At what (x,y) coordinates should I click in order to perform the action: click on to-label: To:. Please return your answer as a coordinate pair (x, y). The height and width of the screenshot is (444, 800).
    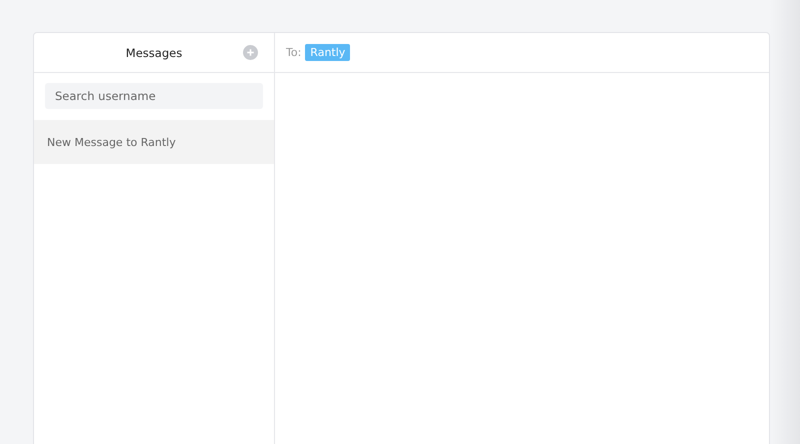
    Looking at the image, I should click on (294, 52).